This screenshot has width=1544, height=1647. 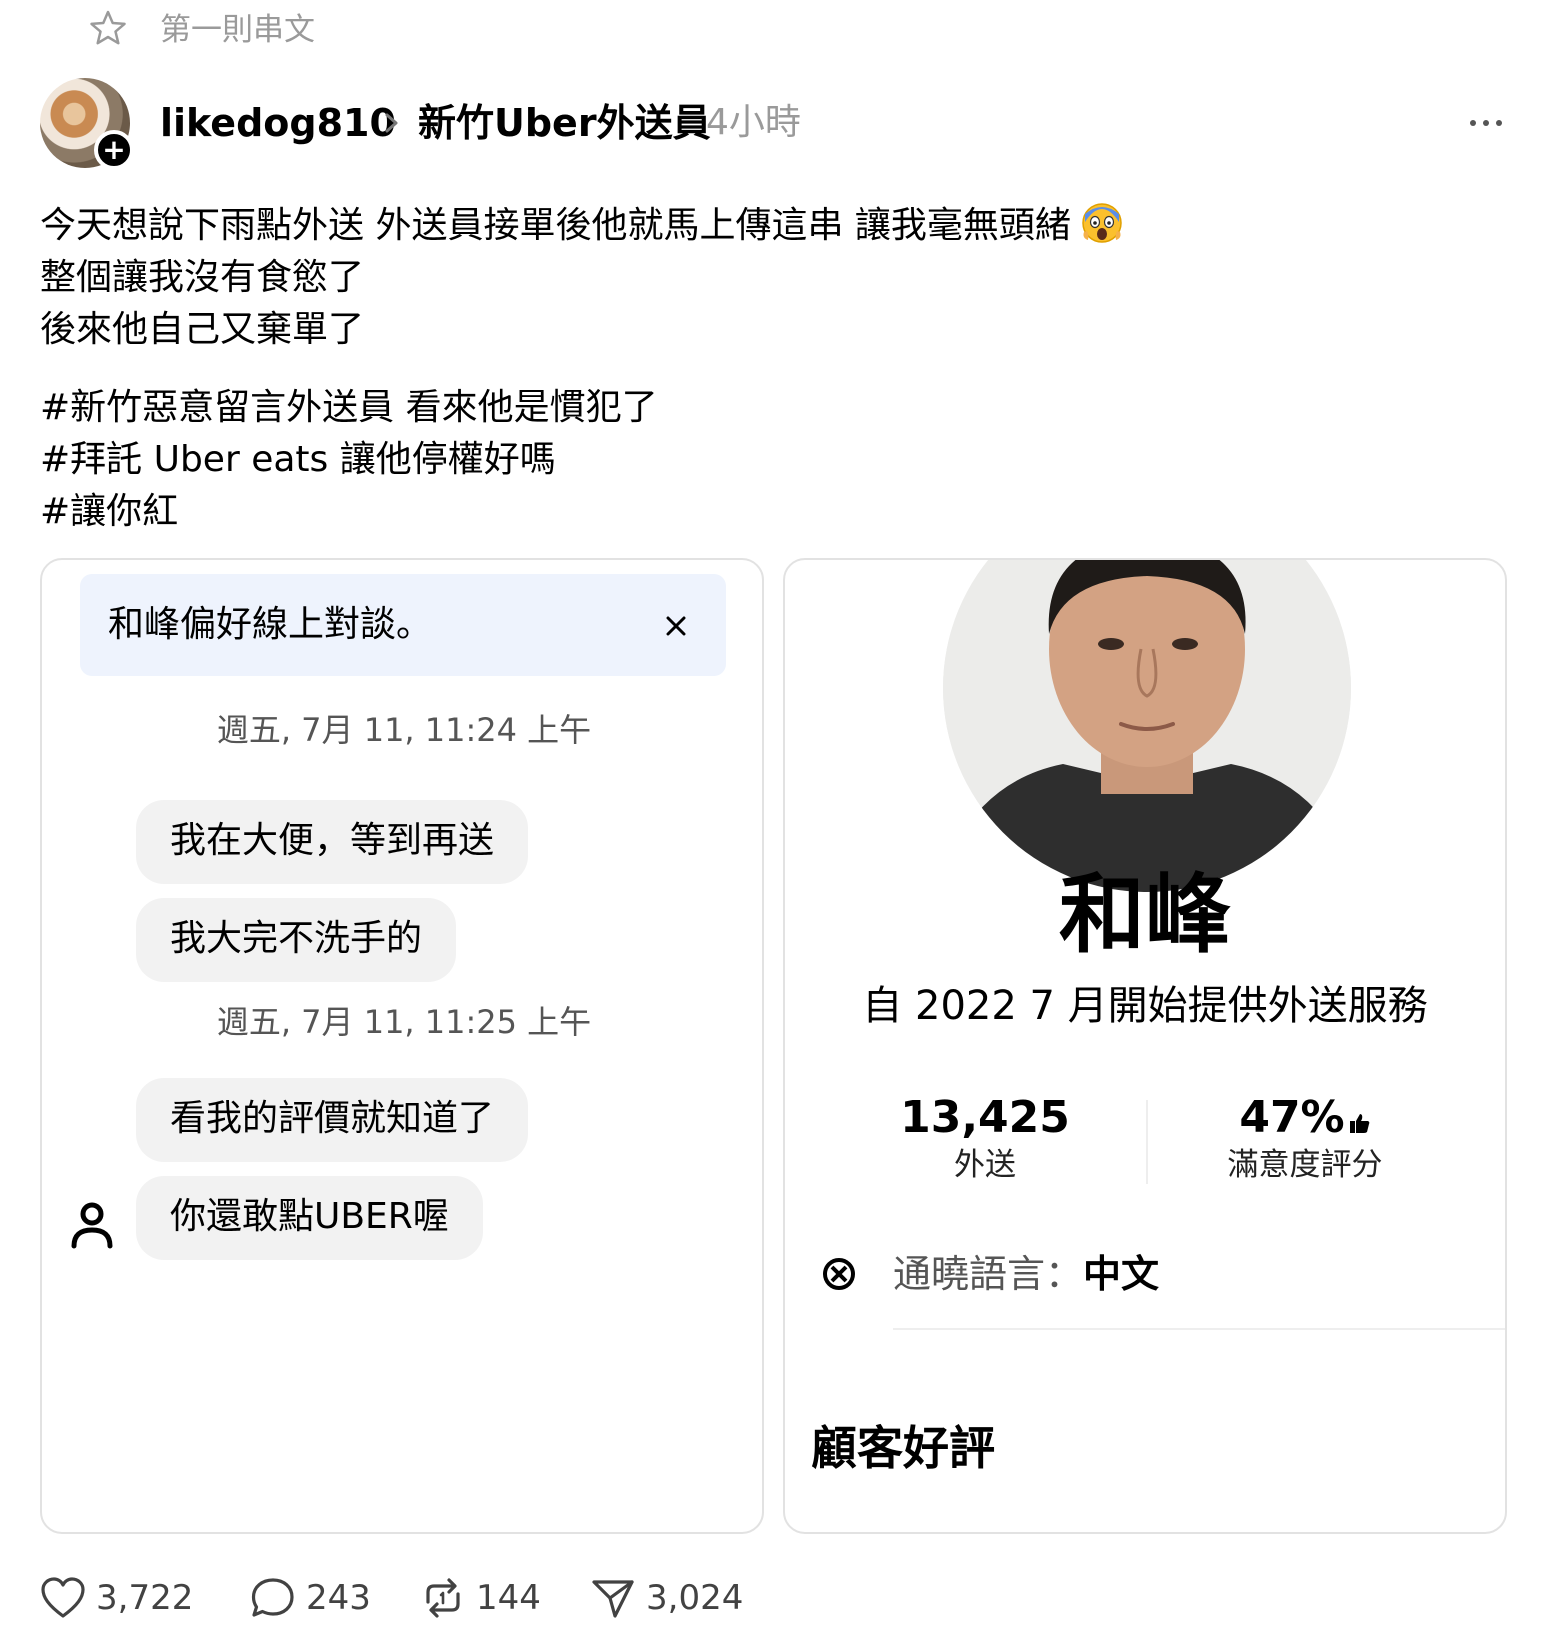 I want to click on preference-banner-text: 和峰偏好線上對談。, so click(x=270, y=624).